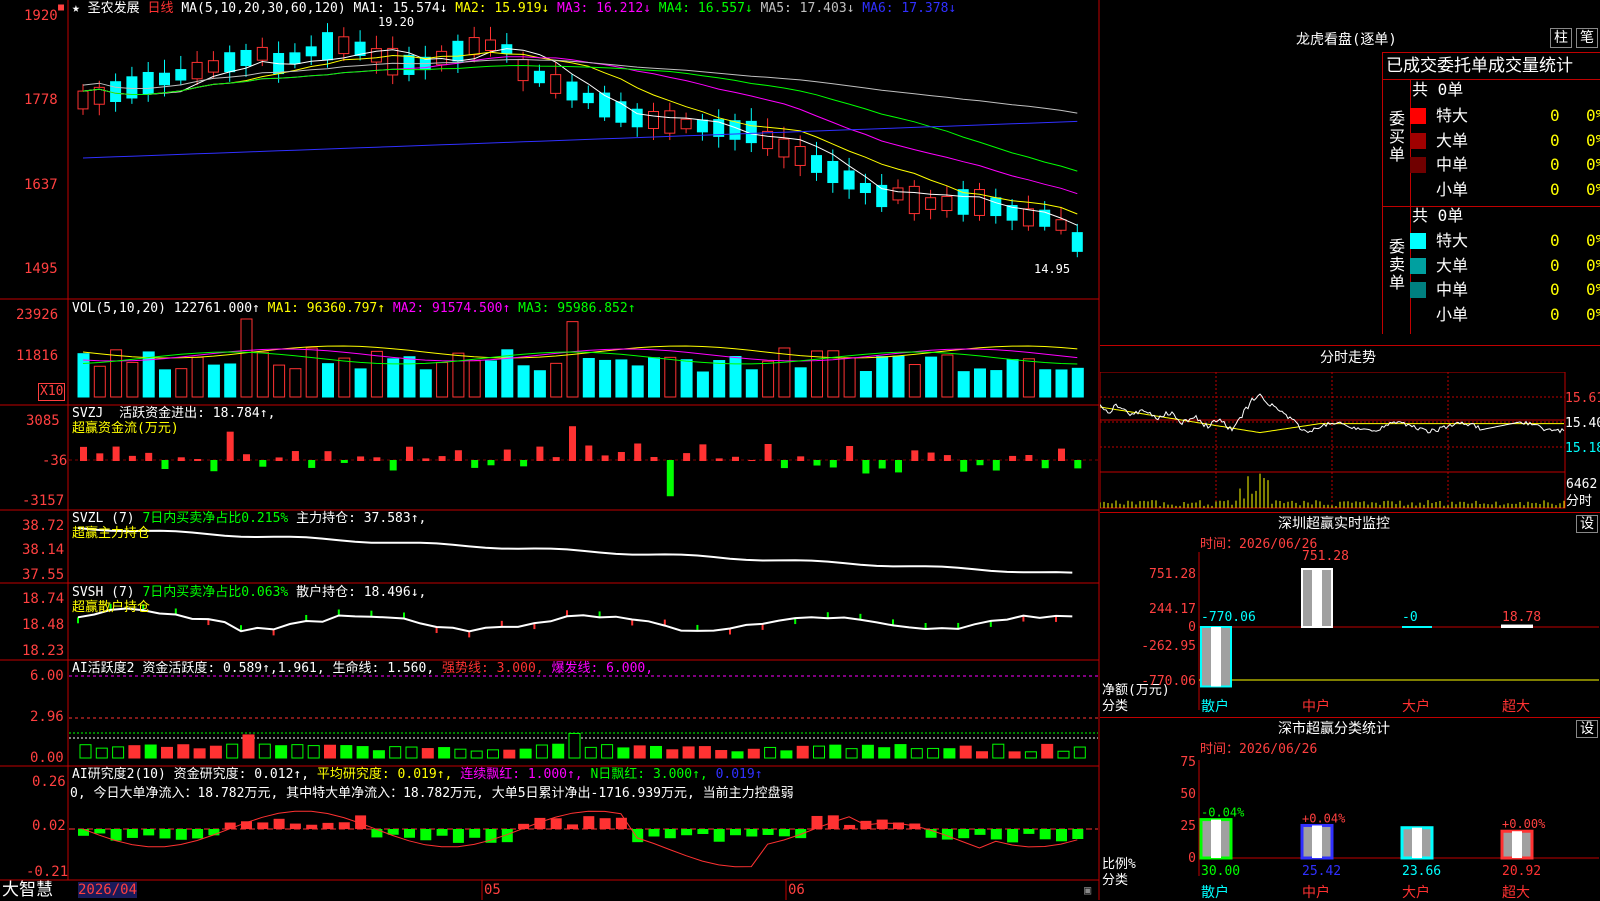 The height and width of the screenshot is (901, 1600). What do you see at coordinates (161, 8) in the screenshot?
I see `period-label: 日线` at bounding box center [161, 8].